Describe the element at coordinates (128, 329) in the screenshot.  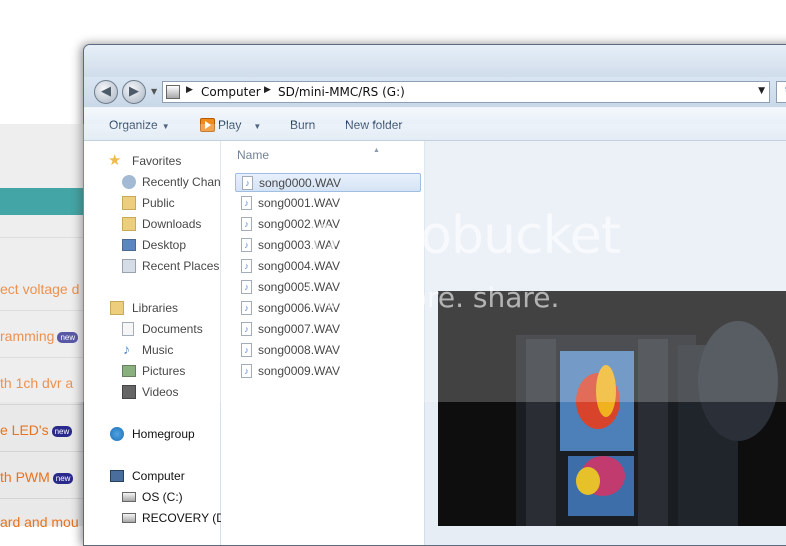
I see `documents-icon` at that location.